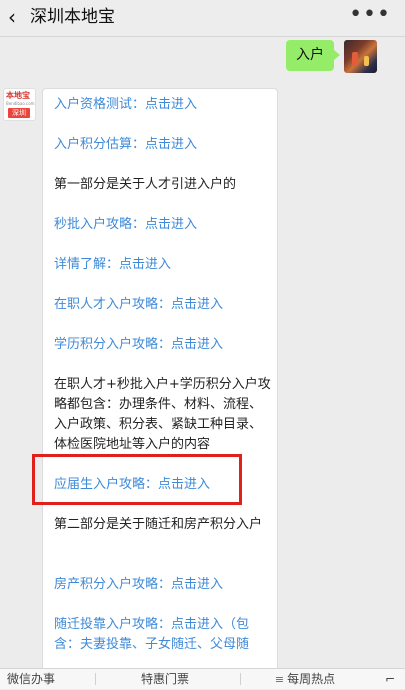 This screenshot has width=405, height=690. What do you see at coordinates (164, 225) in the screenshot?
I see `link-instant-approval-guide: 秒批入户攻略：点击进入` at bounding box center [164, 225].